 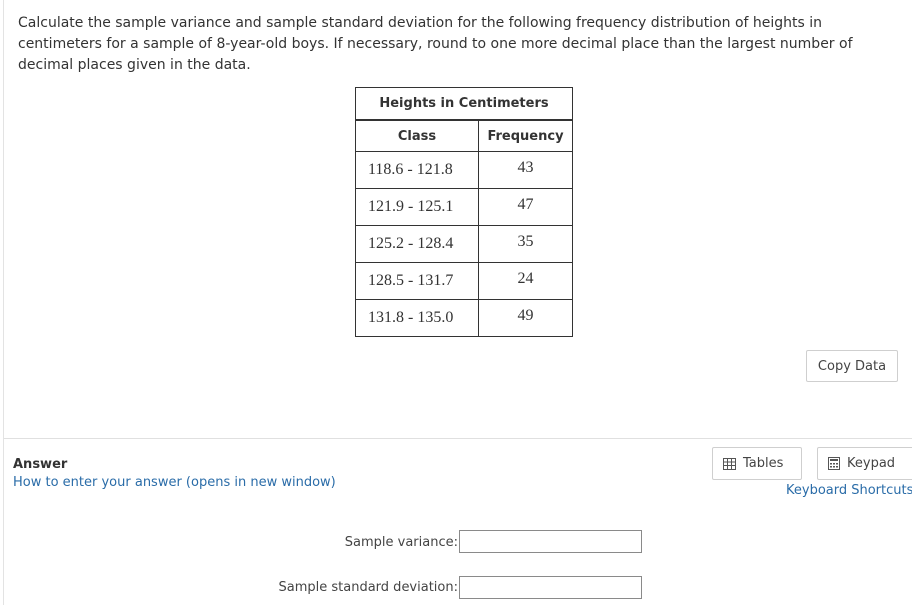 What do you see at coordinates (729, 463) in the screenshot?
I see `table-grid-icon` at bounding box center [729, 463].